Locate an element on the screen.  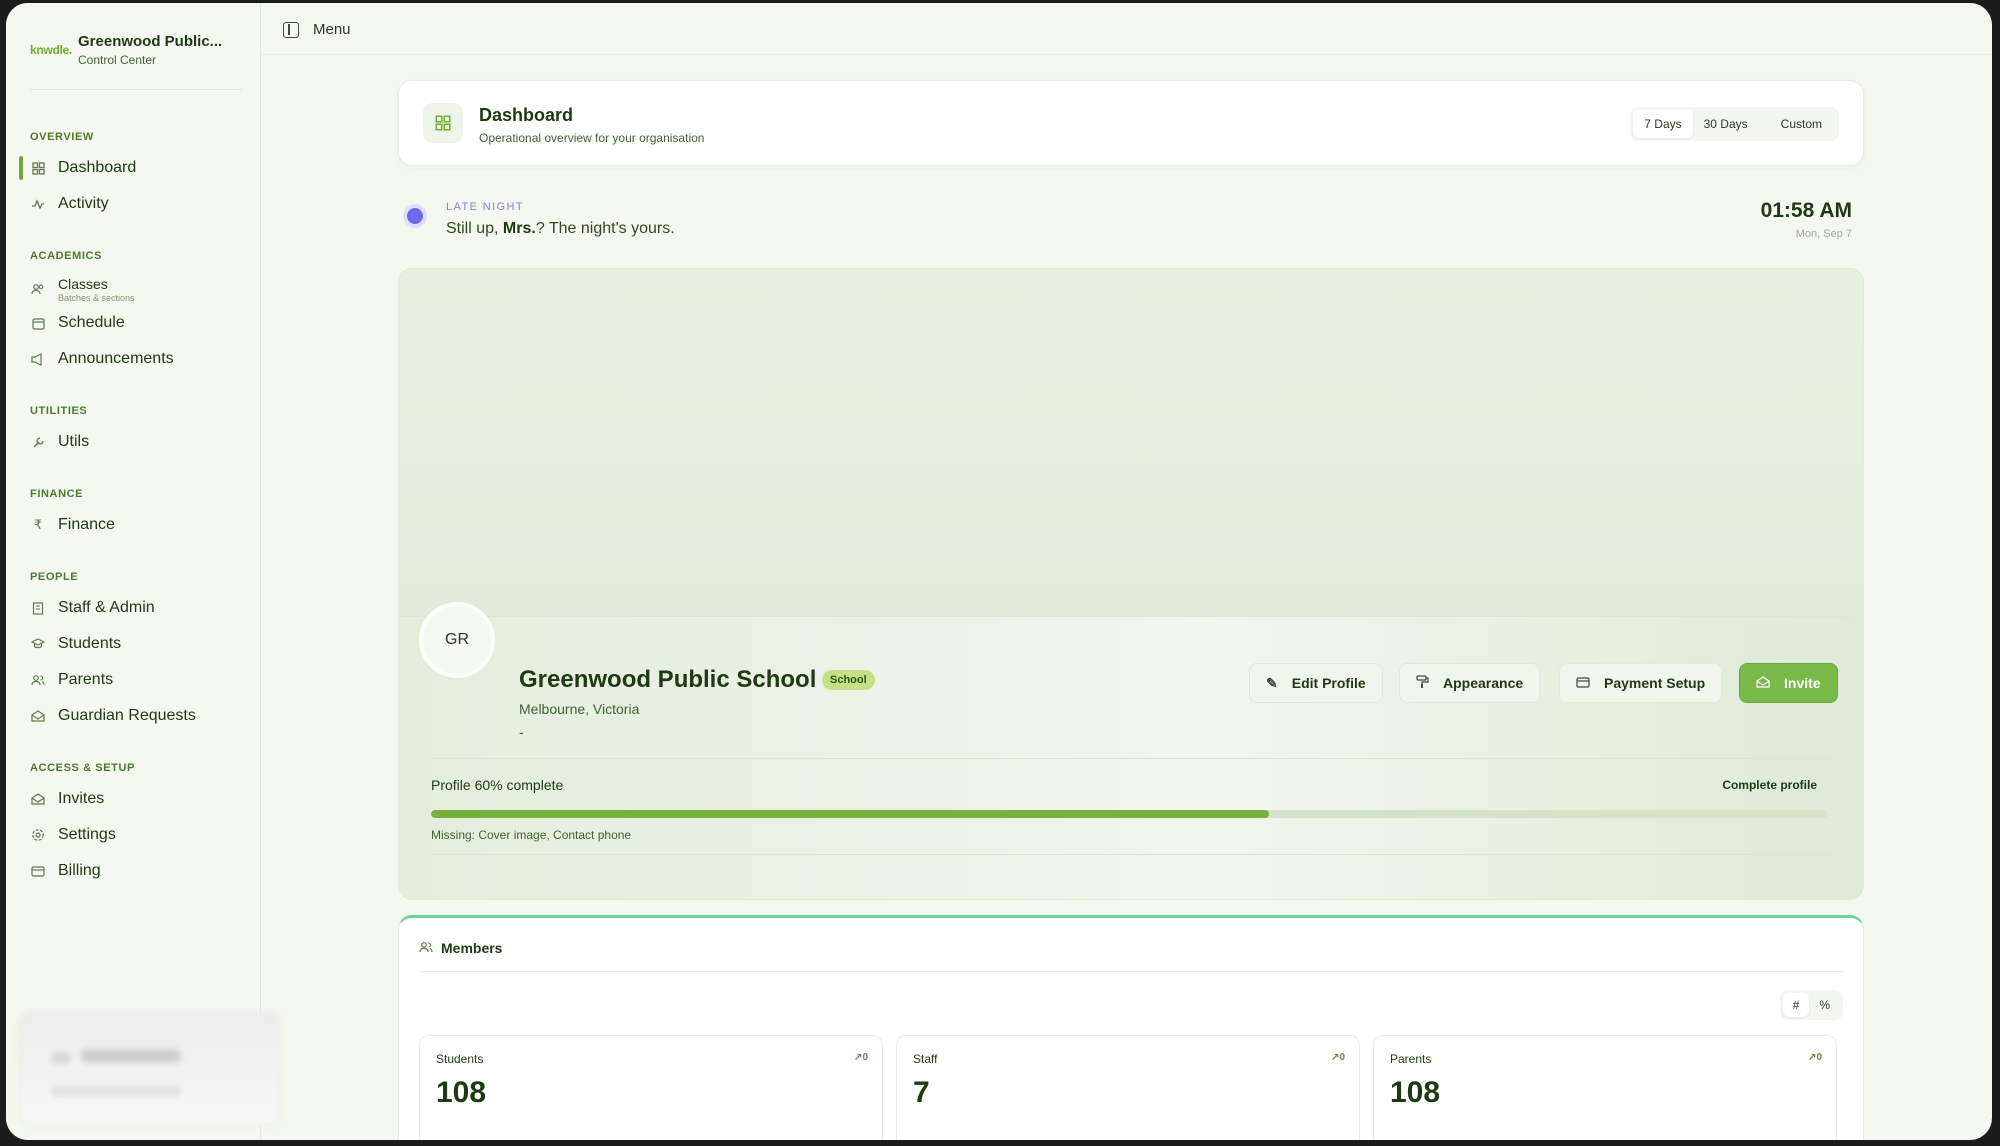
sidebar-item-dashboard: Dashboard is located at coordinates (137, 168).